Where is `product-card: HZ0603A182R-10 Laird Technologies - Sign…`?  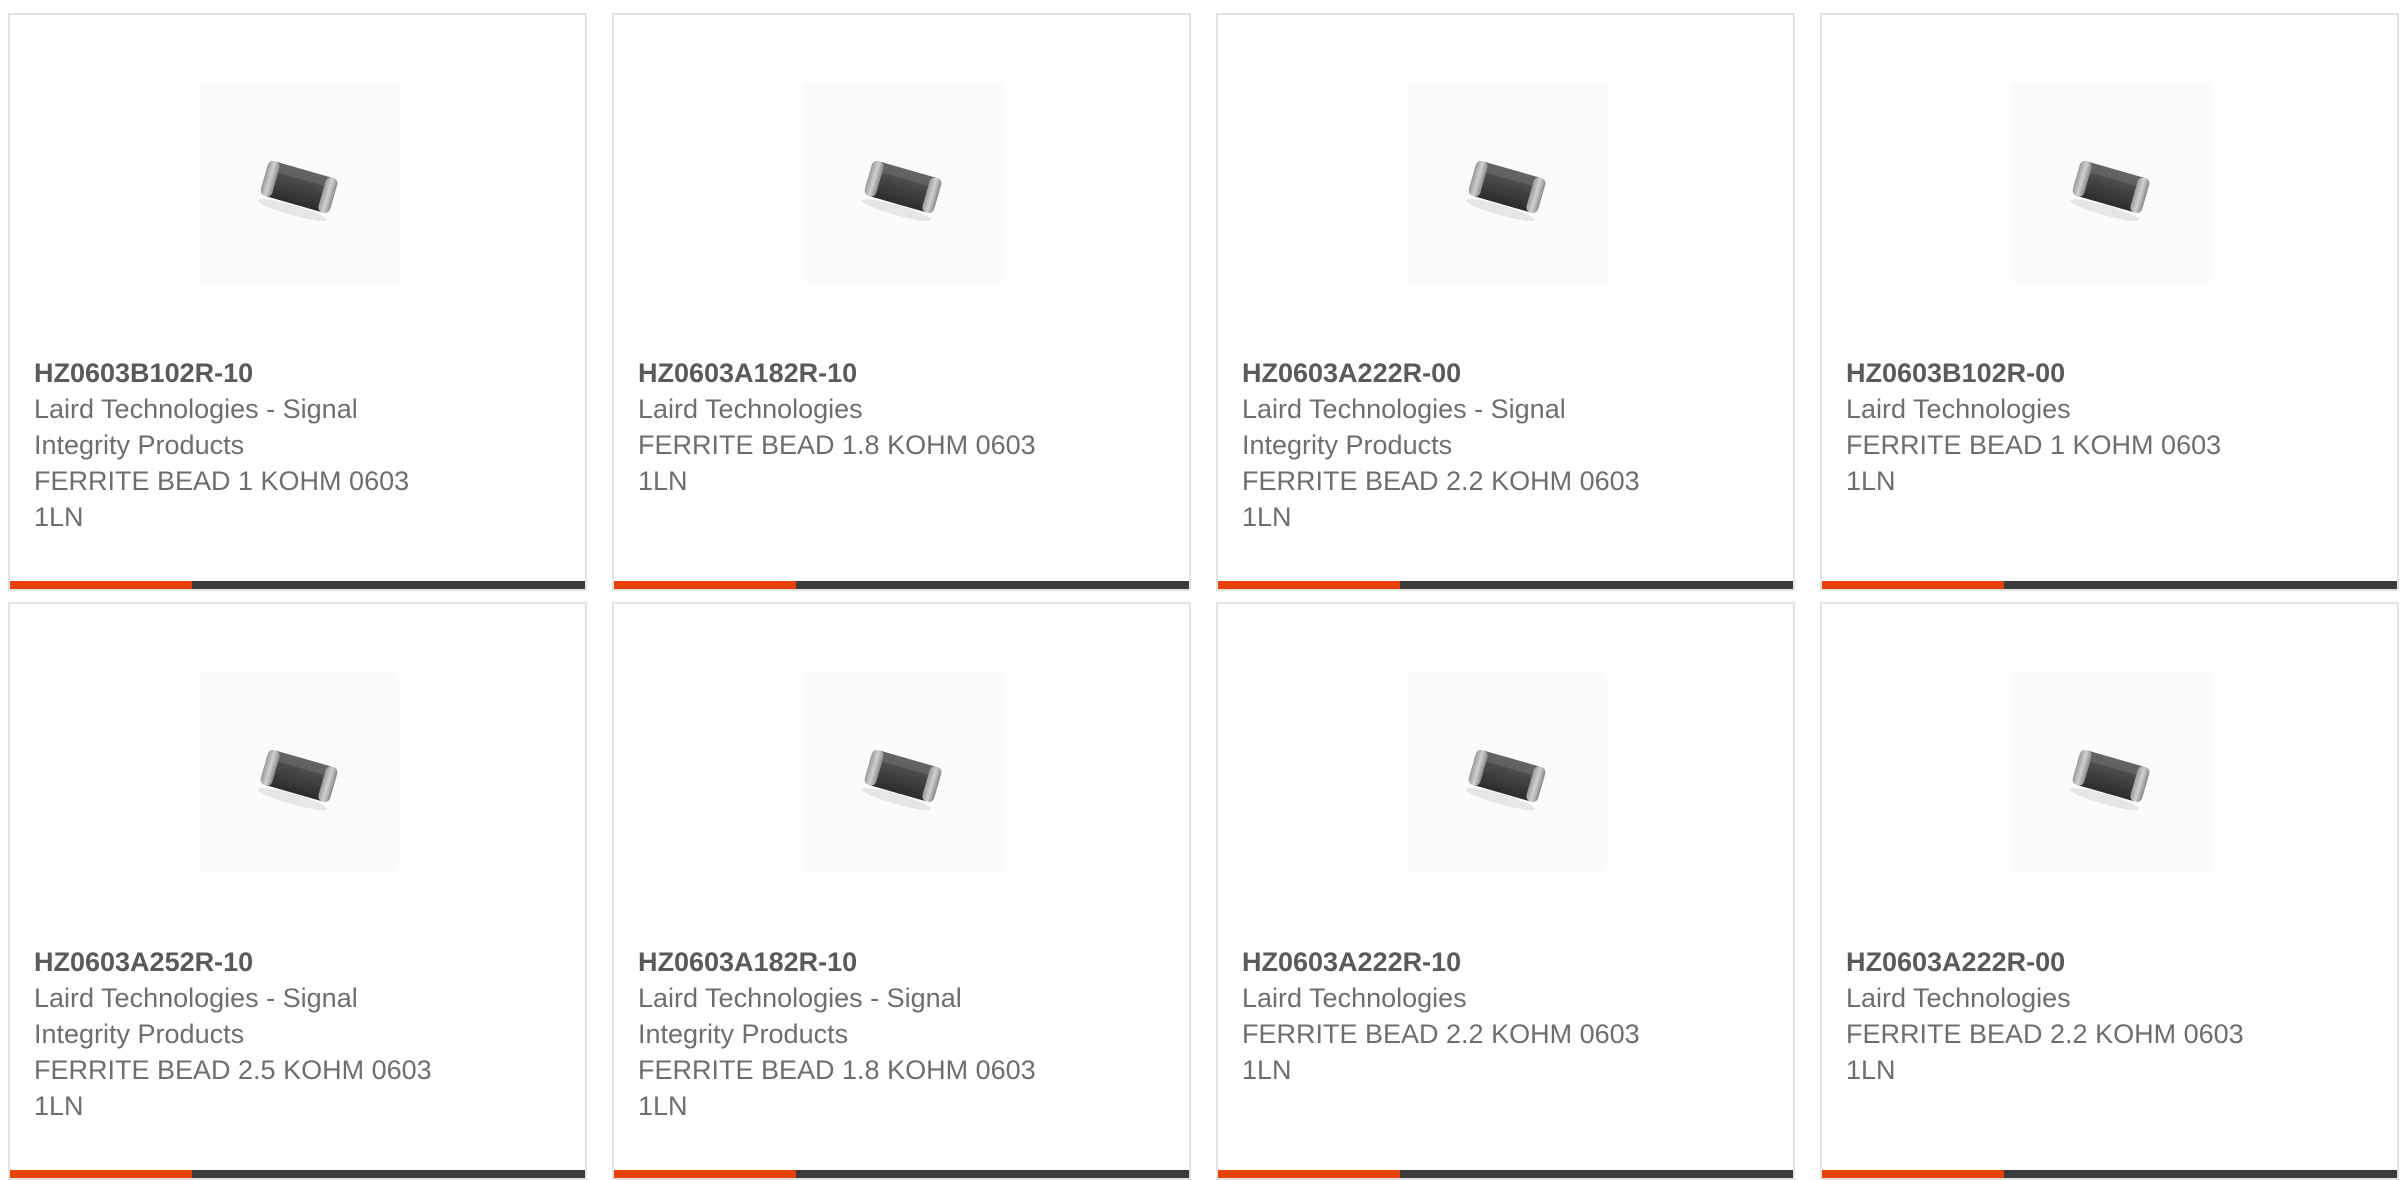
product-card: HZ0603A182R-10 Laird Technologies - Sign… is located at coordinates (901, 891).